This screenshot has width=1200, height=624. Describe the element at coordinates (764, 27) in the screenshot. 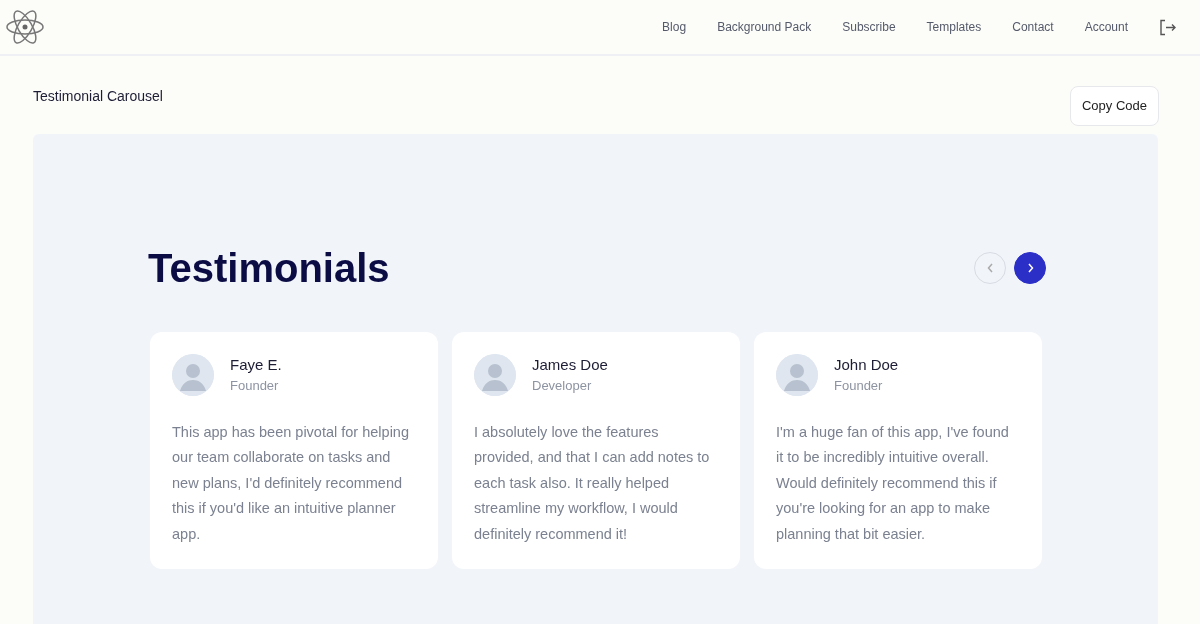

I see `nav-link: Background Pack` at that location.